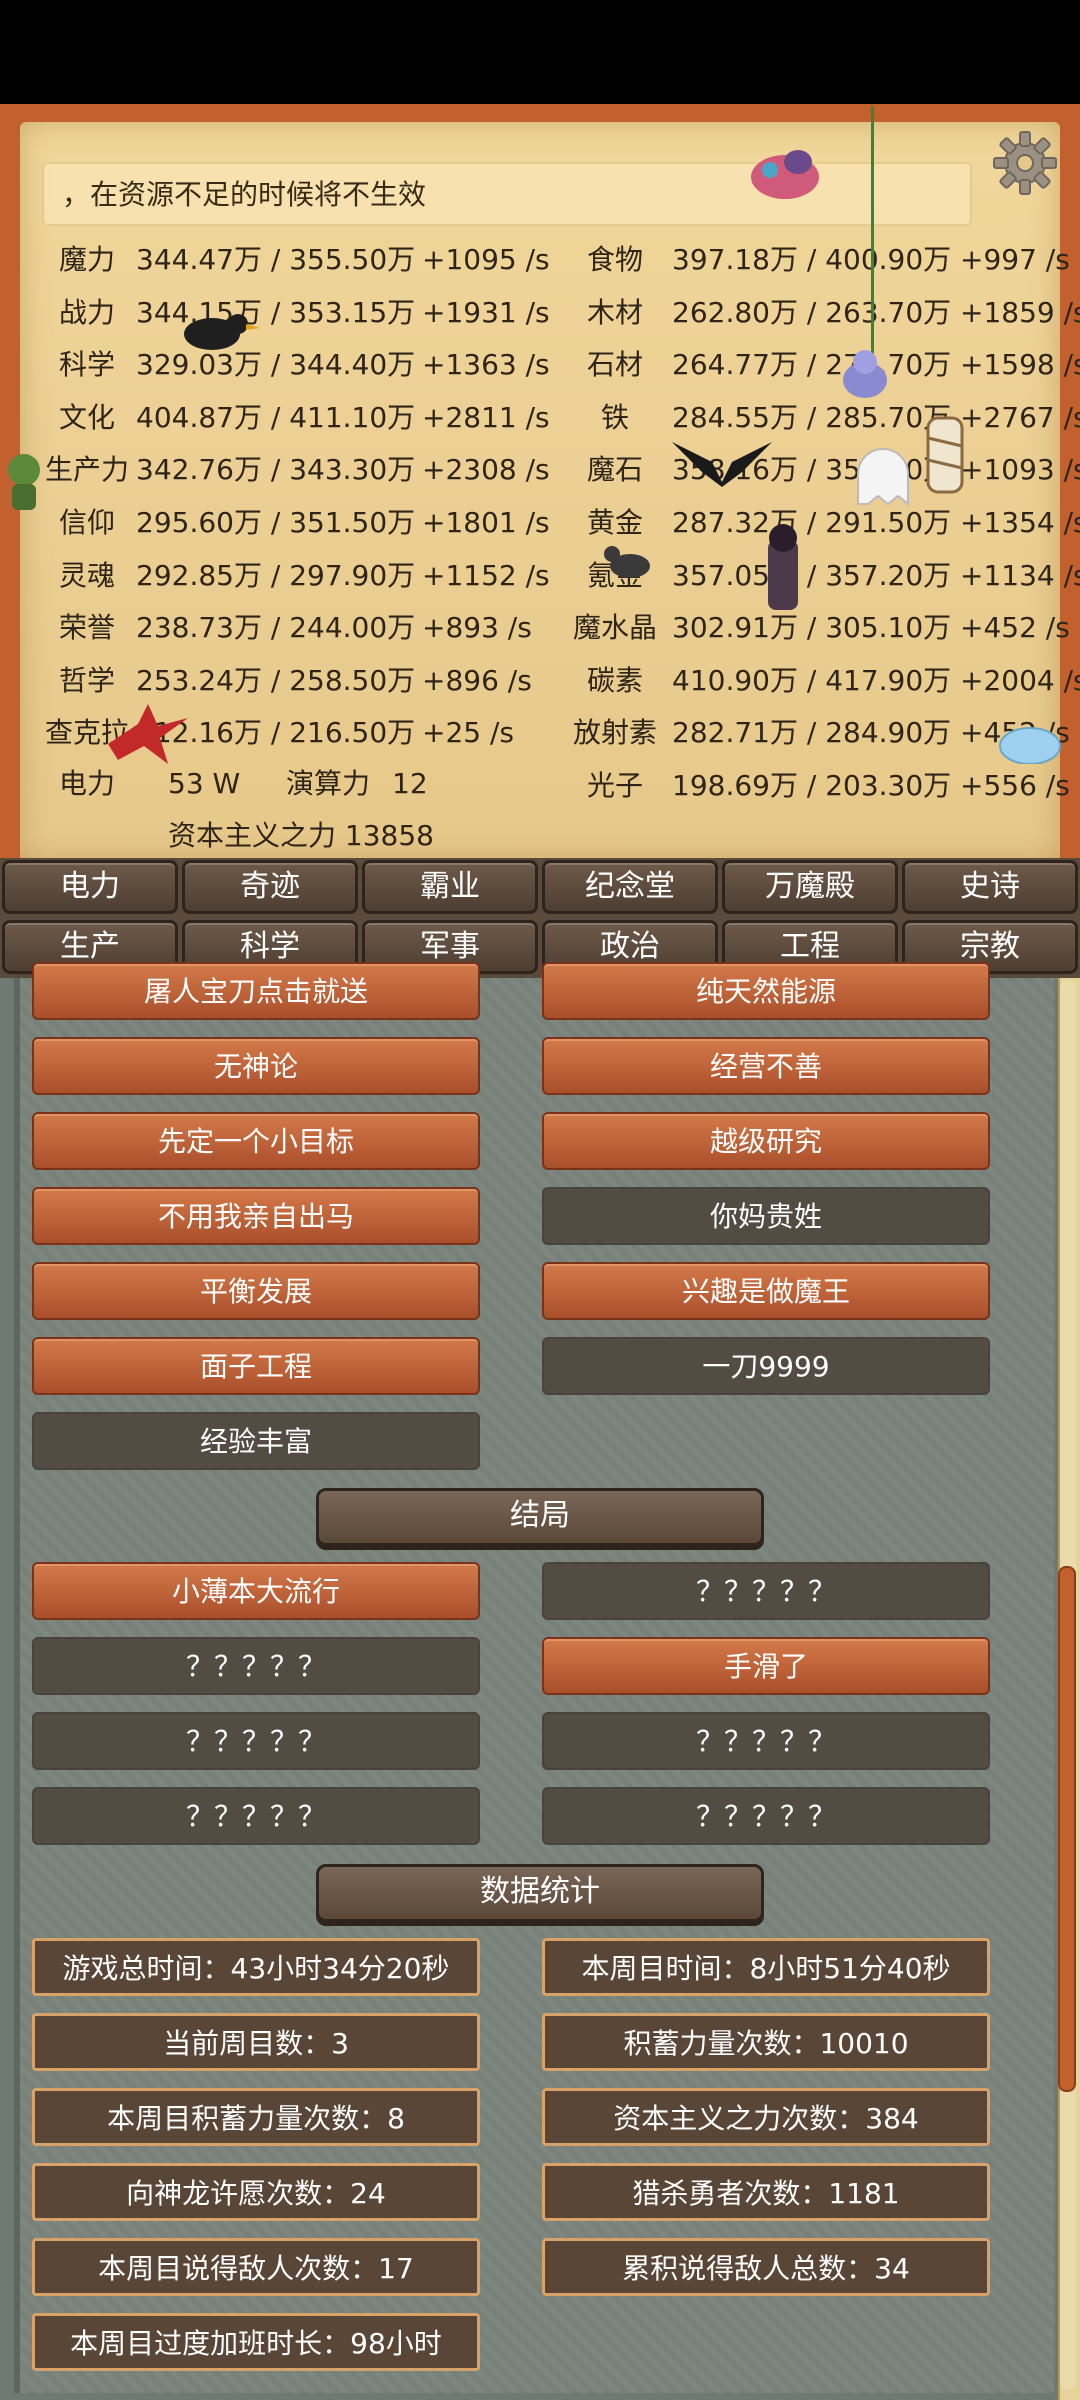 Image resolution: width=1080 pixels, height=2400 pixels. Describe the element at coordinates (90, 887) in the screenshot. I see `tab-button: 电力` at that location.